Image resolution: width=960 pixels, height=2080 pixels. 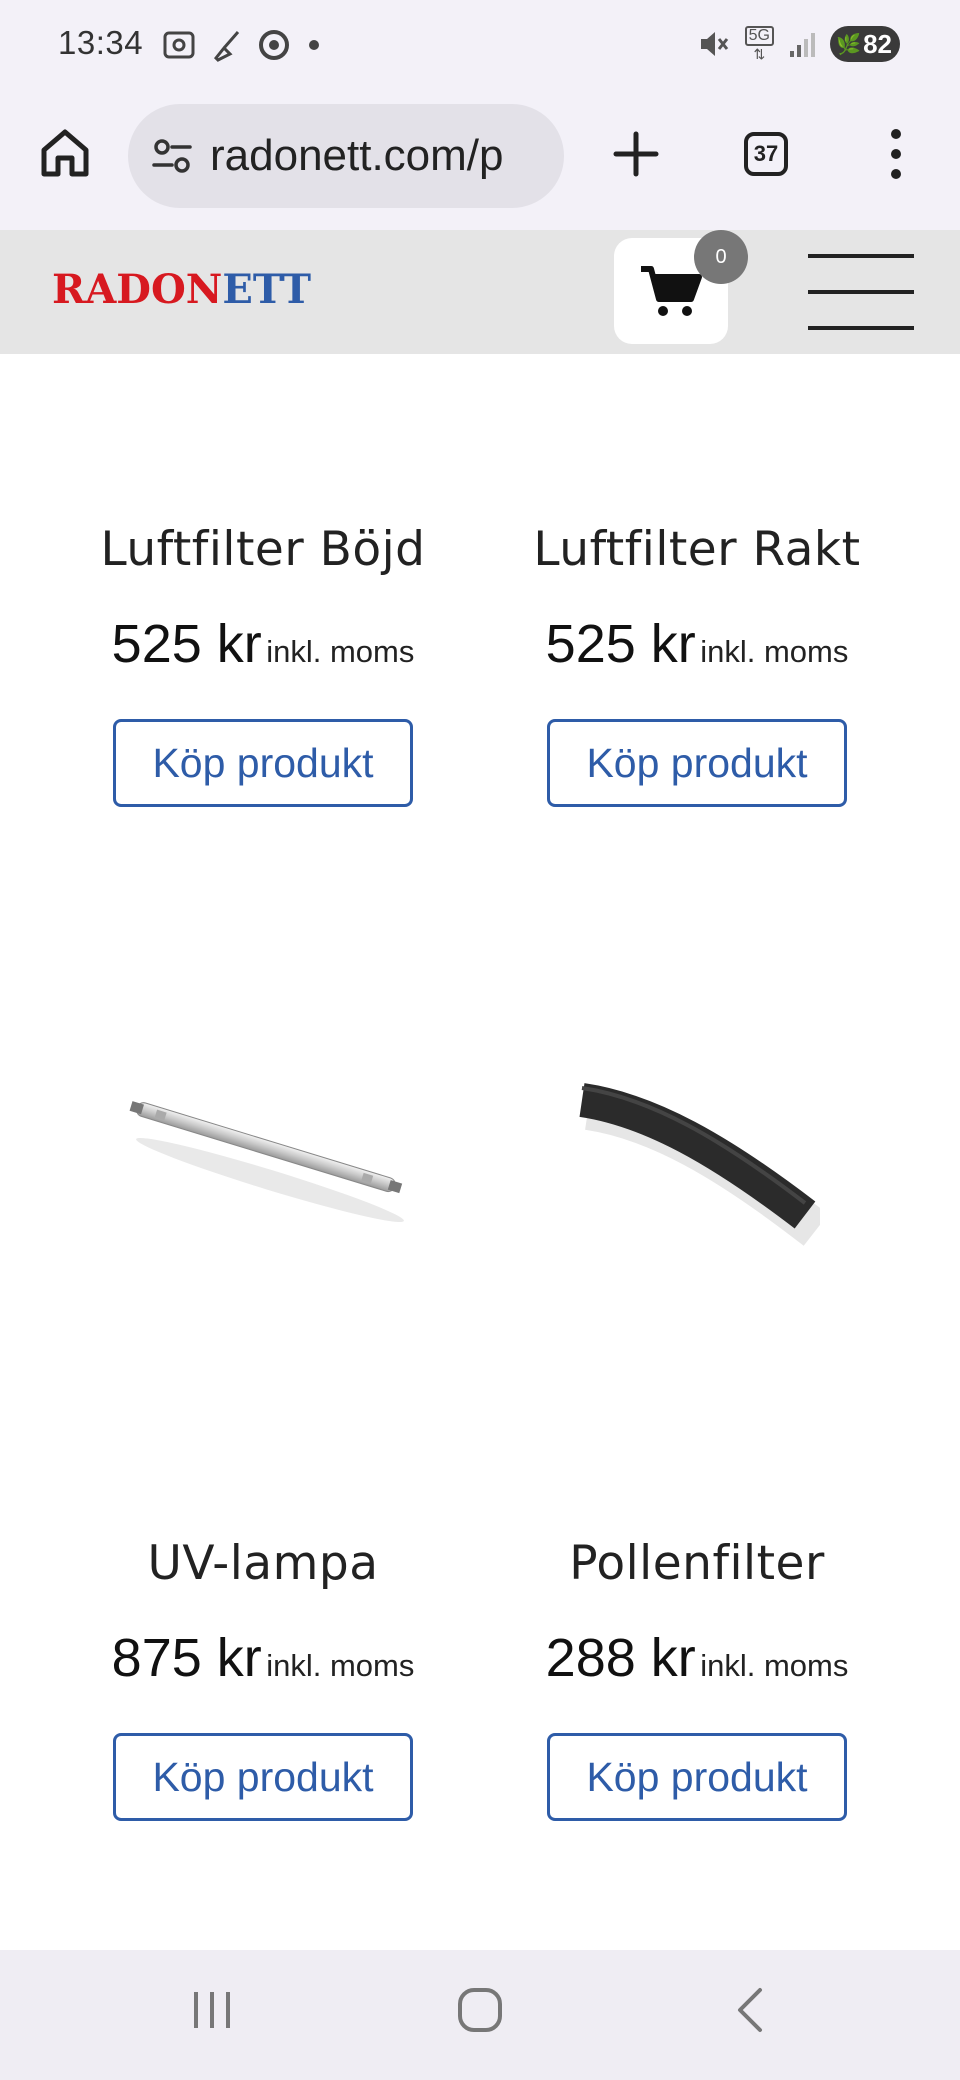 I want to click on price-amount: 875 kr, so click(x=186, y=1658).